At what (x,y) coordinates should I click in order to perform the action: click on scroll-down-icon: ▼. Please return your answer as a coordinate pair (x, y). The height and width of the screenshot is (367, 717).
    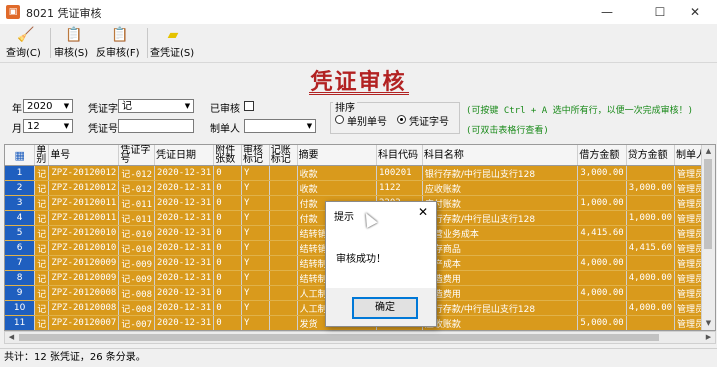
    Looking at the image, I should click on (708, 323).